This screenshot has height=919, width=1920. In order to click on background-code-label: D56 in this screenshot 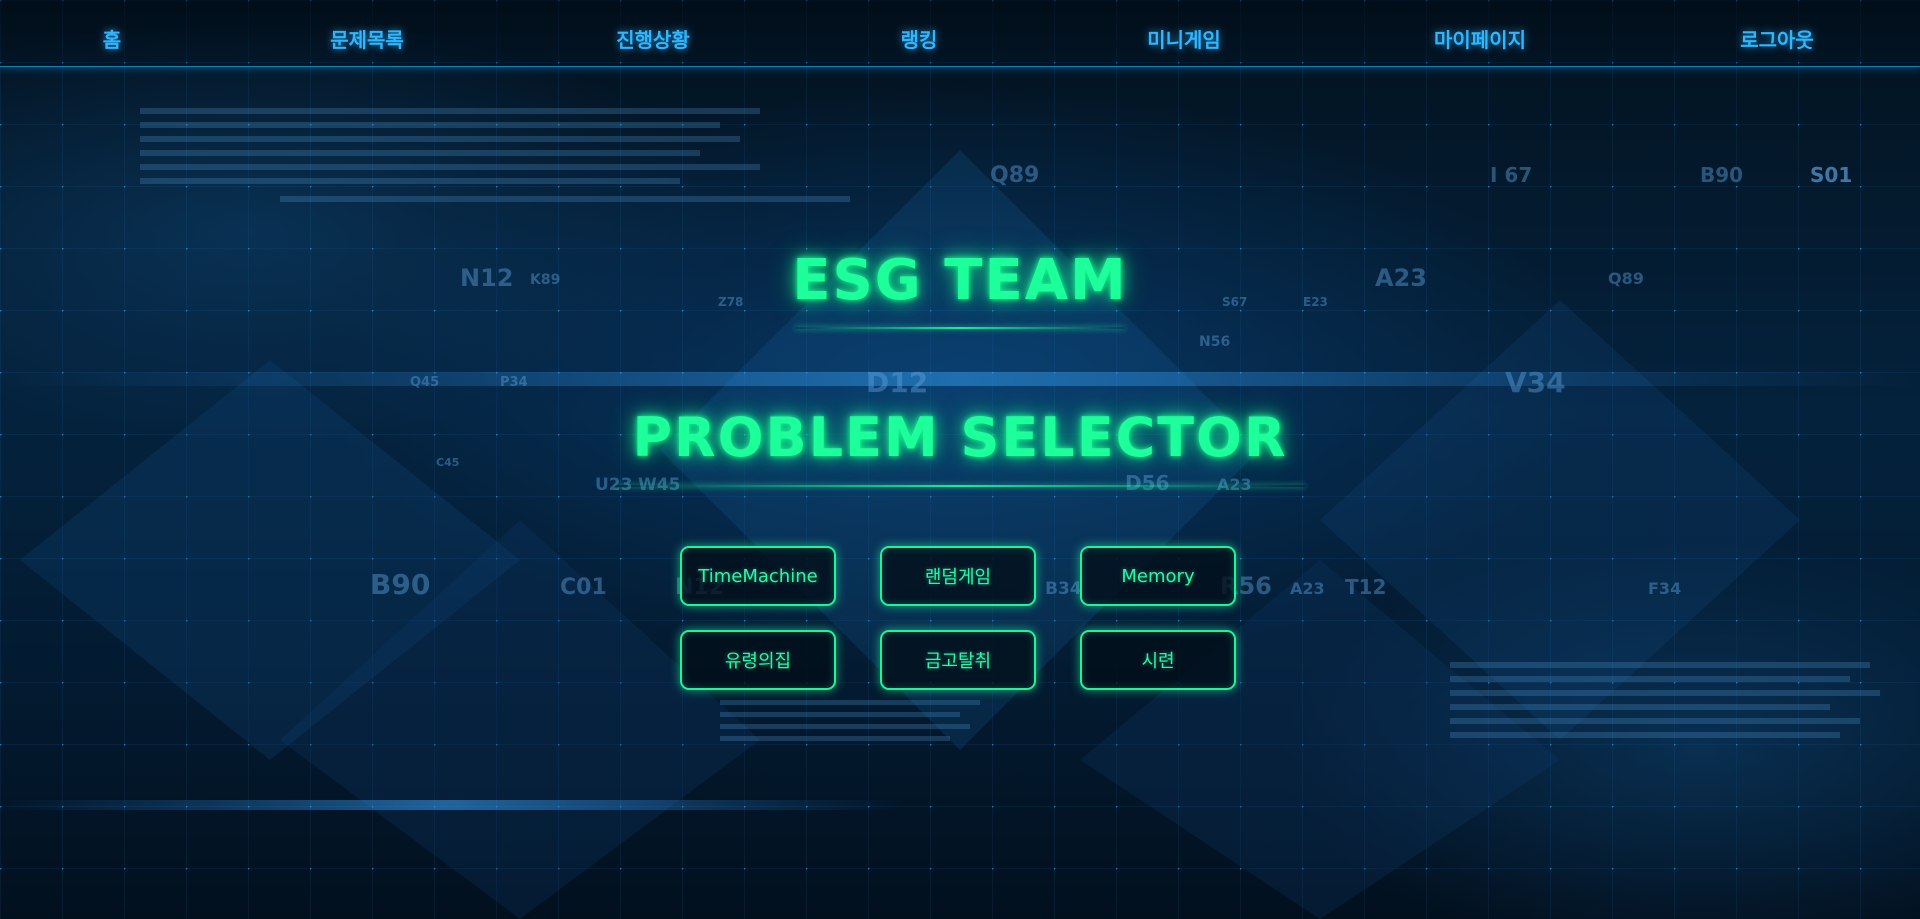, I will do `click(1147, 483)`.